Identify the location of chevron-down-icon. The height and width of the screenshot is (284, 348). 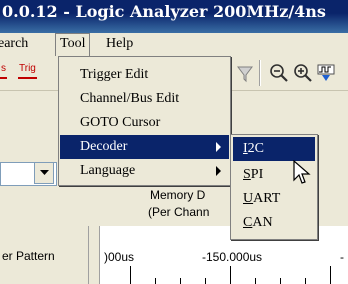
(44, 172).